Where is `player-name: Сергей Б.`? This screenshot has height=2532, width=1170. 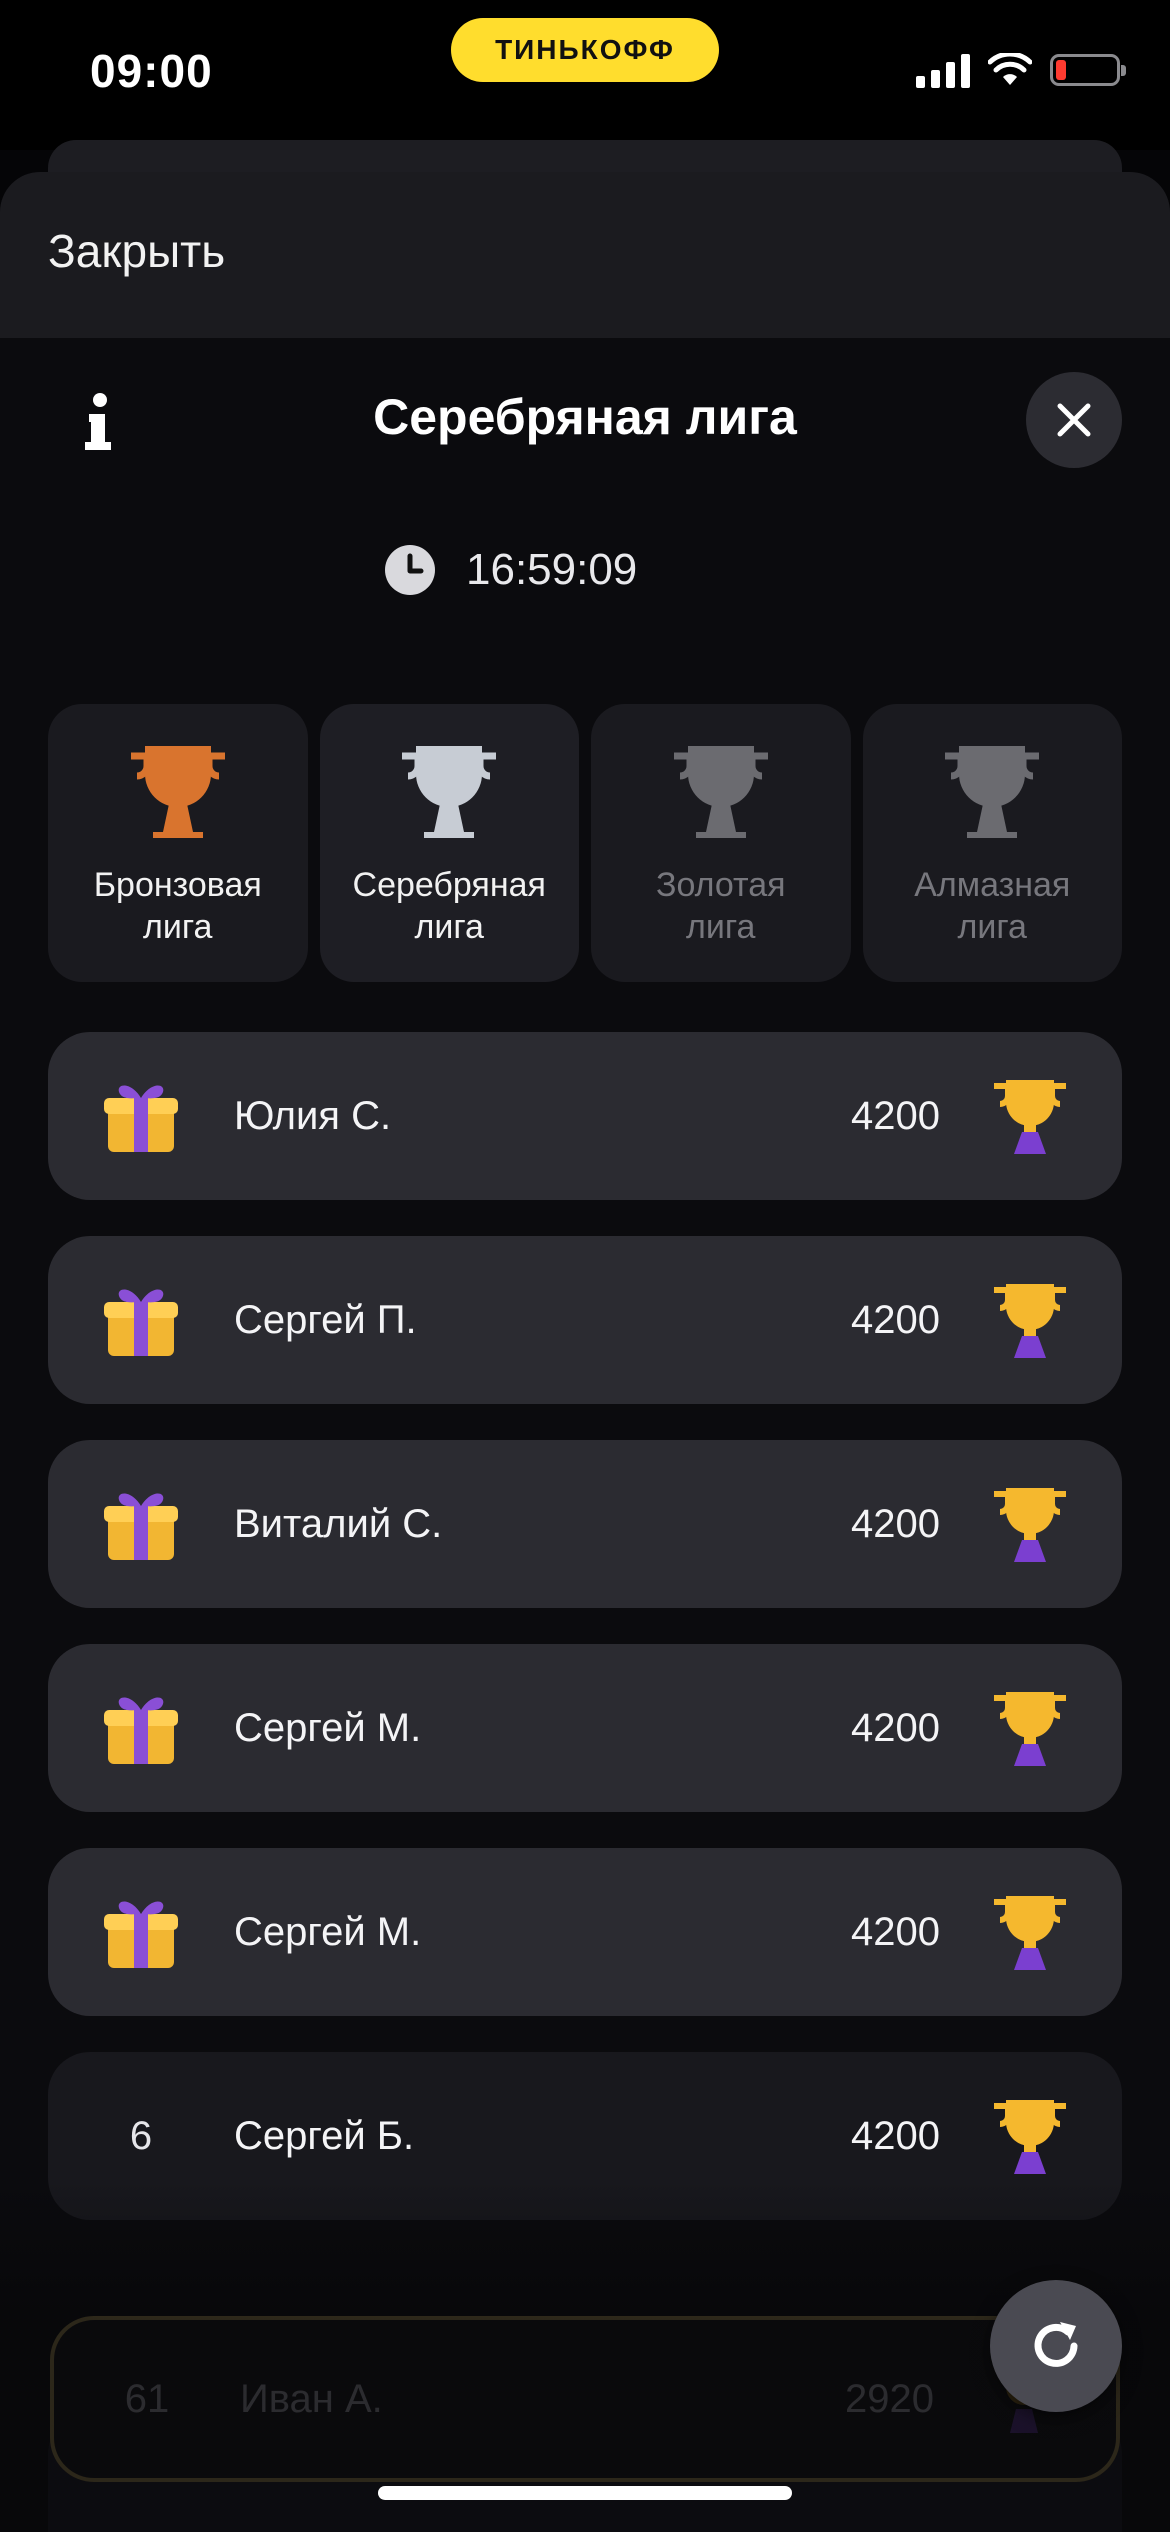 player-name: Сергей Б. is located at coordinates (324, 2135).